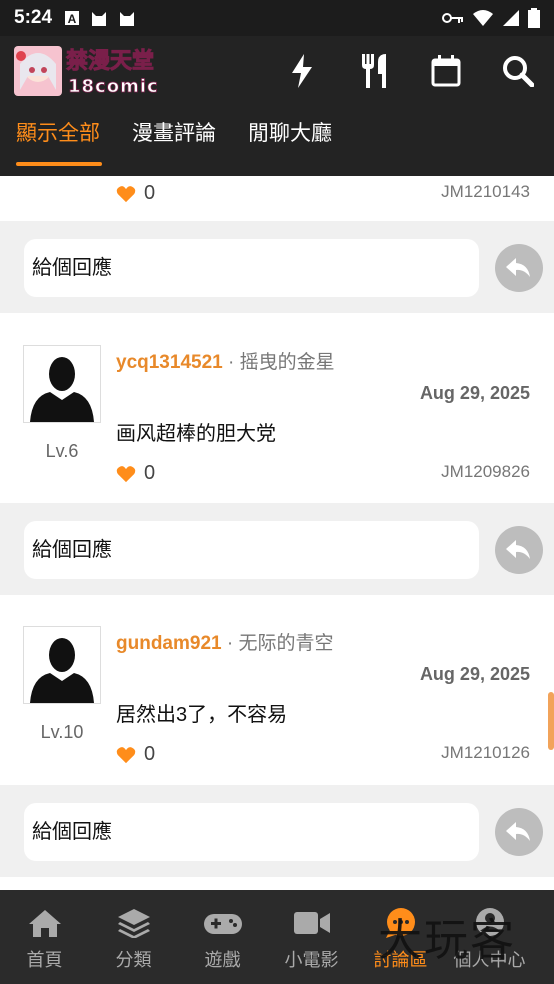 Image resolution: width=554 pixels, height=984 pixels. I want to click on flash-button, so click(302, 71).